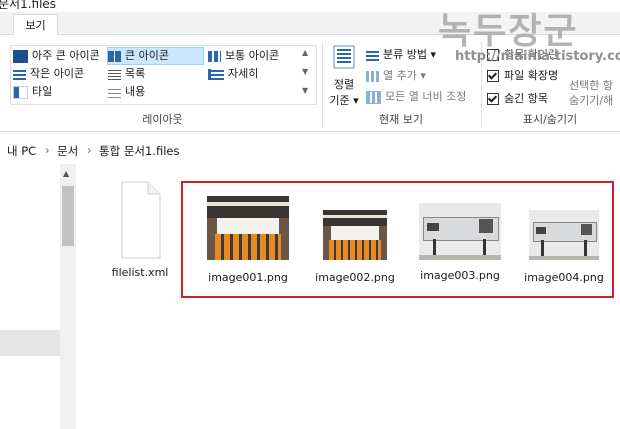  I want to click on layout-list: 목록, so click(155, 74).